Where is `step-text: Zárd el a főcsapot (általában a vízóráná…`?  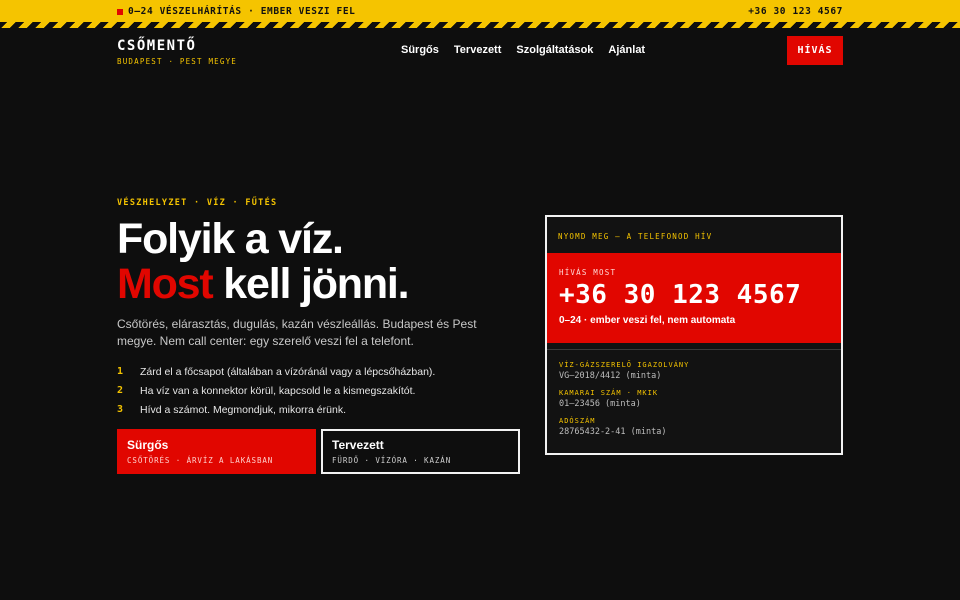 step-text: Zárd el a főcsapot (általában a vízóráná… is located at coordinates (288, 371).